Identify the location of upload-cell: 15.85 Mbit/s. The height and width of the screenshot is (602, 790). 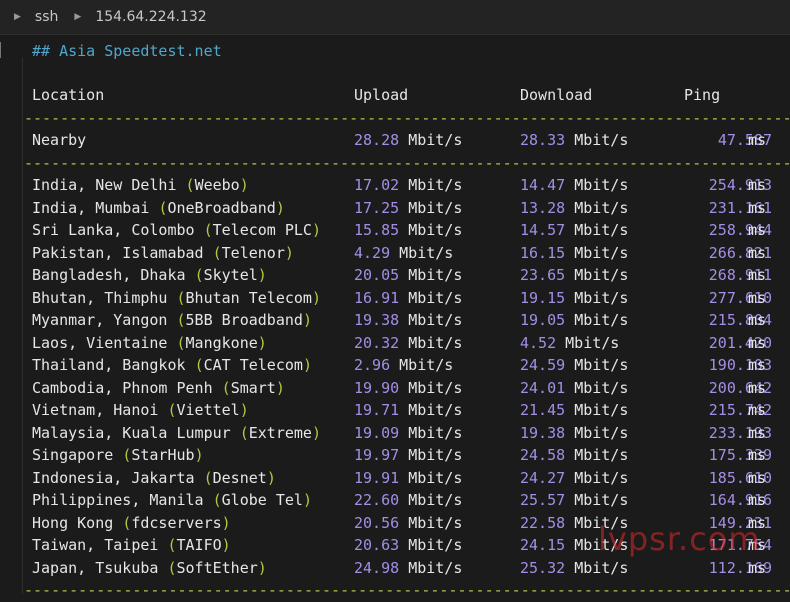
(408, 230).